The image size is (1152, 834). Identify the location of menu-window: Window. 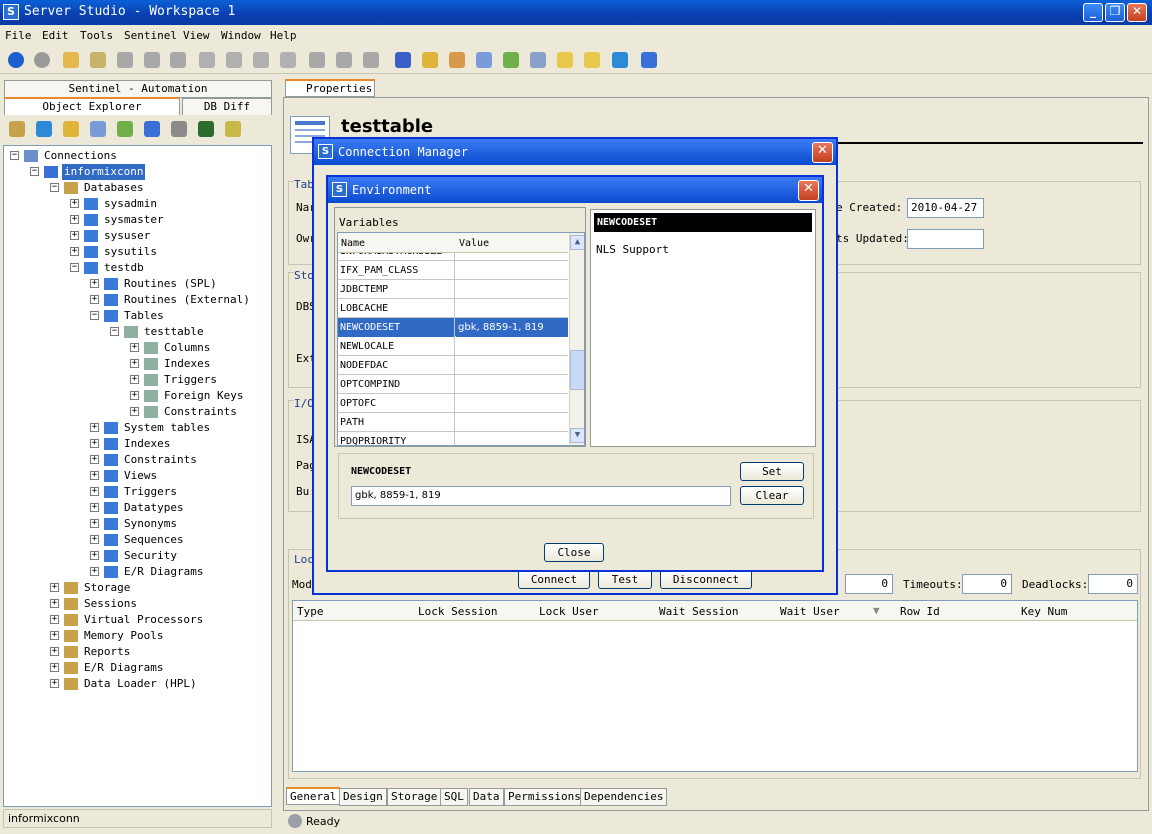
(241, 35).